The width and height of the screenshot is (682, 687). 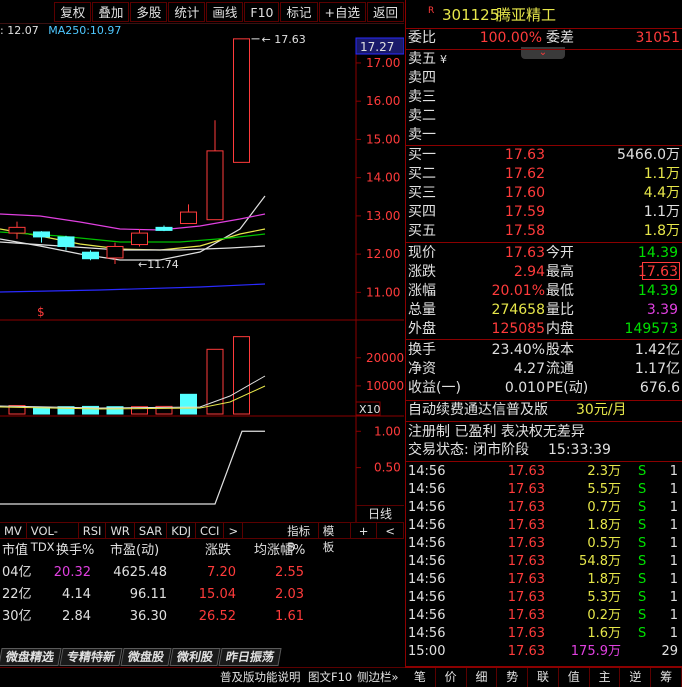 What do you see at coordinates (380, 513) in the screenshot?
I see `daily-line-tab: 日线` at bounding box center [380, 513].